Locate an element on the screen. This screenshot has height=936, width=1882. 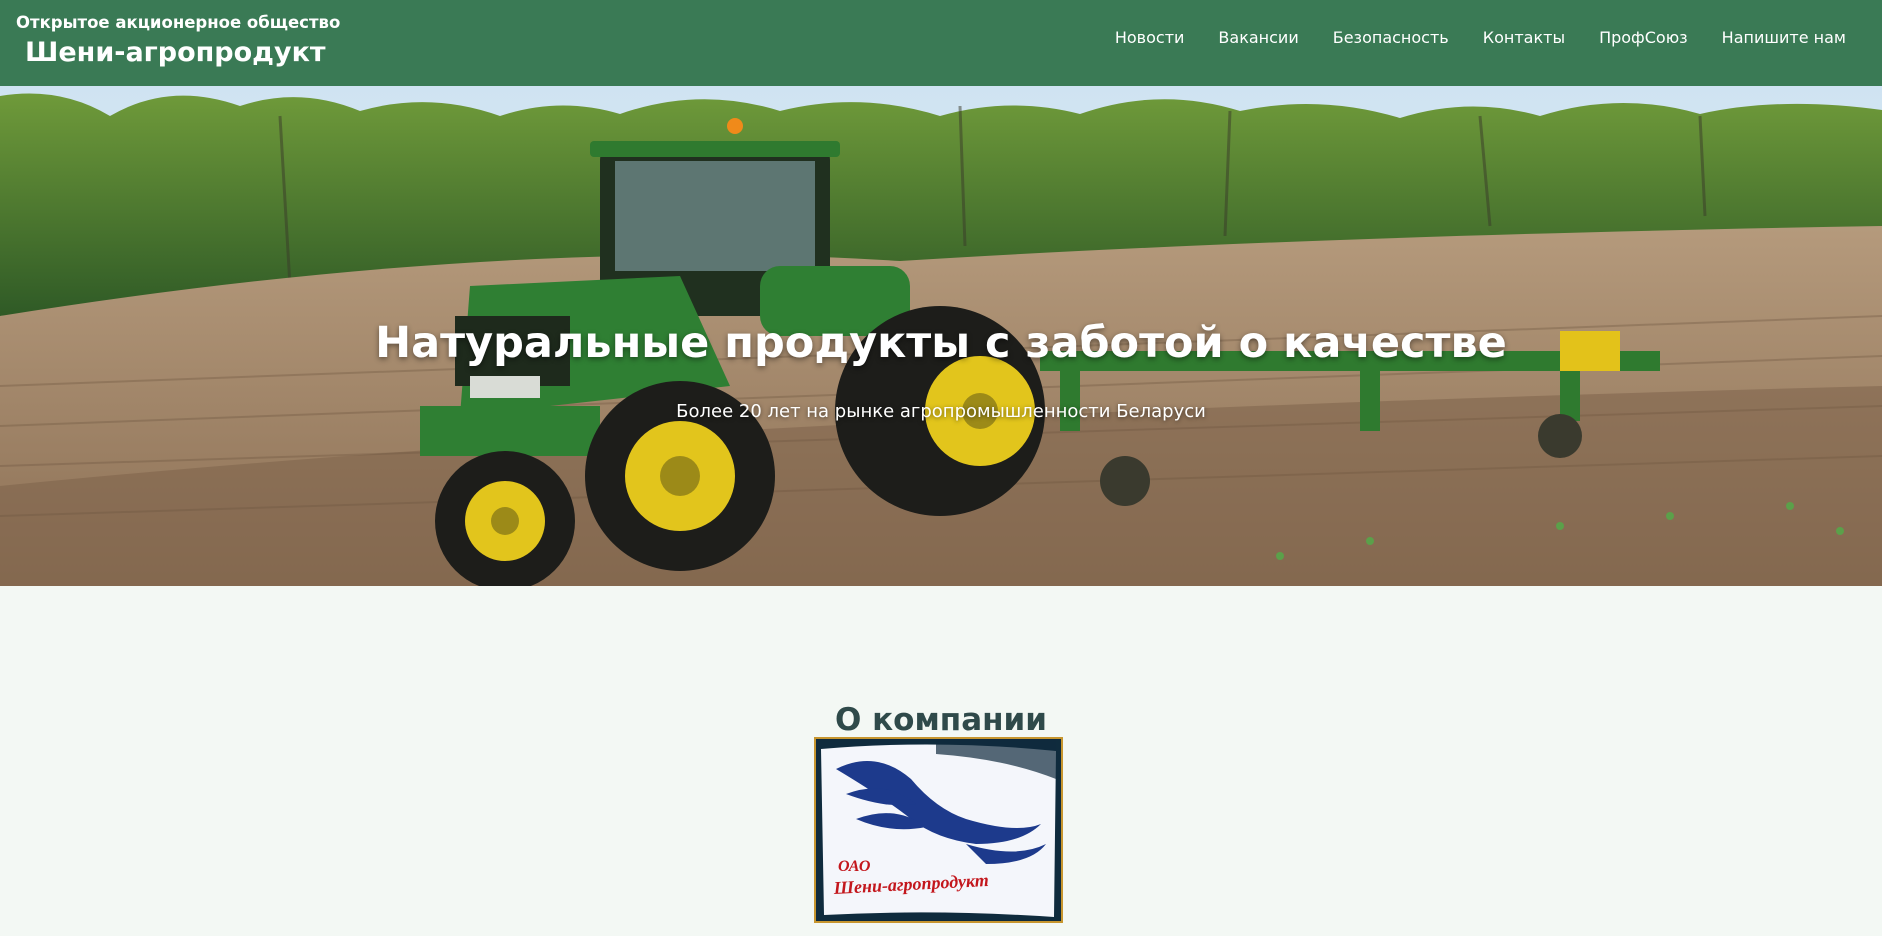
company-name: Шени-агропродукт is located at coordinates (175, 52).